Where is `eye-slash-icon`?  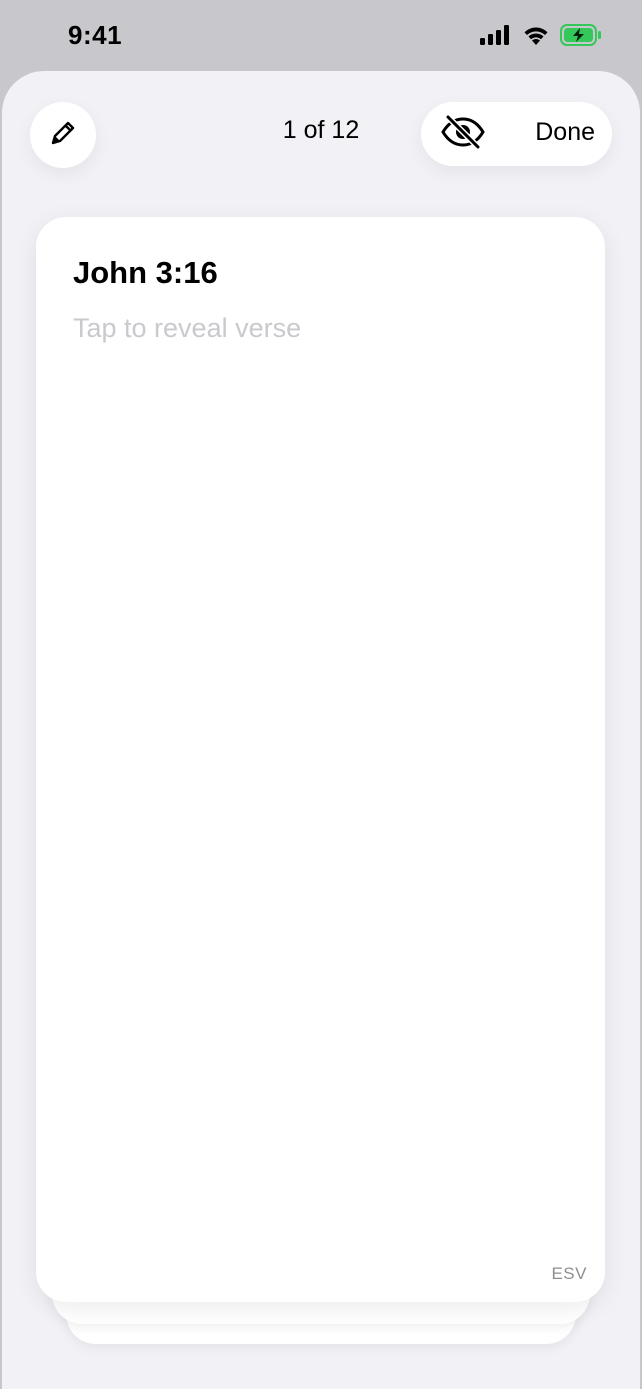 eye-slash-icon is located at coordinates (463, 134).